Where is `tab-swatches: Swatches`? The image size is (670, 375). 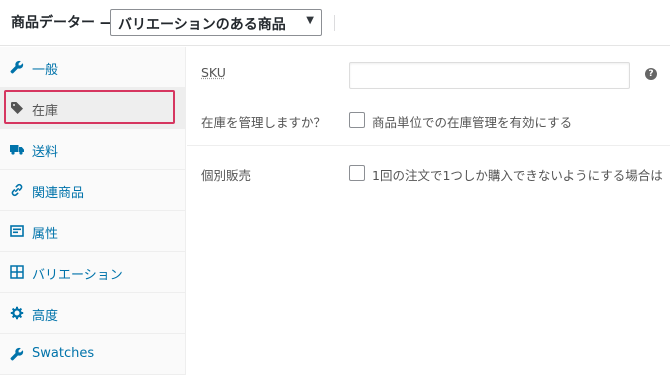 tab-swatches: Swatches is located at coordinates (93, 354).